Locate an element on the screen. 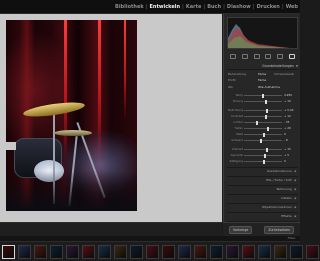  blacks-slider is located at coordinates (263, 140).